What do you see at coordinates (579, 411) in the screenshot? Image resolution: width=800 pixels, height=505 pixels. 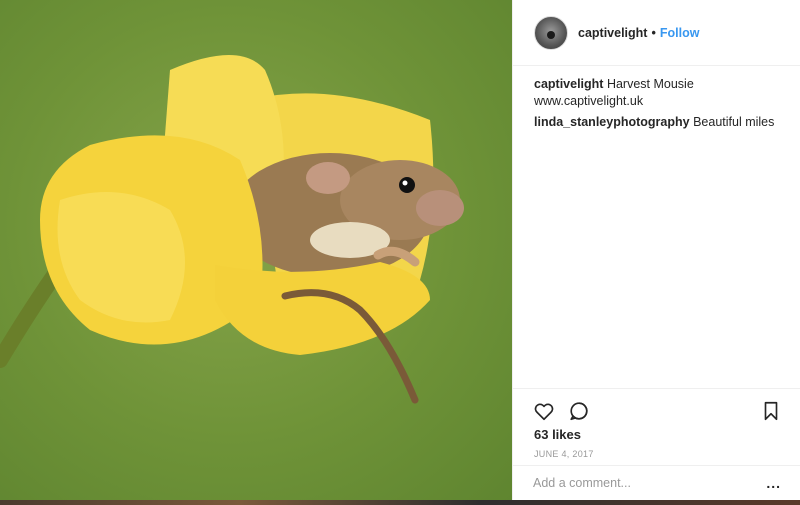 I see `comment-bubble-icon` at bounding box center [579, 411].